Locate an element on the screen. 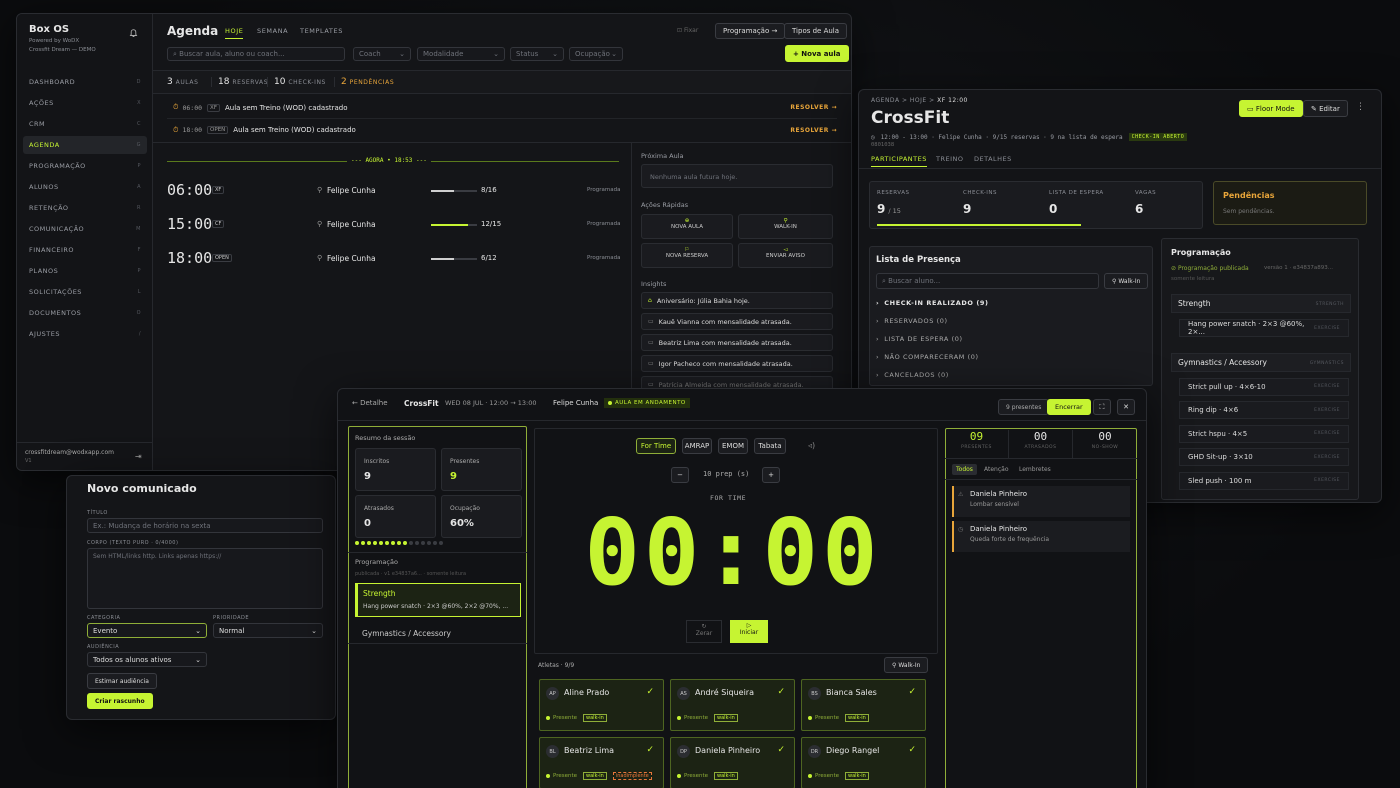  crumb-agenda: AGENDA is located at coordinates (885, 100).